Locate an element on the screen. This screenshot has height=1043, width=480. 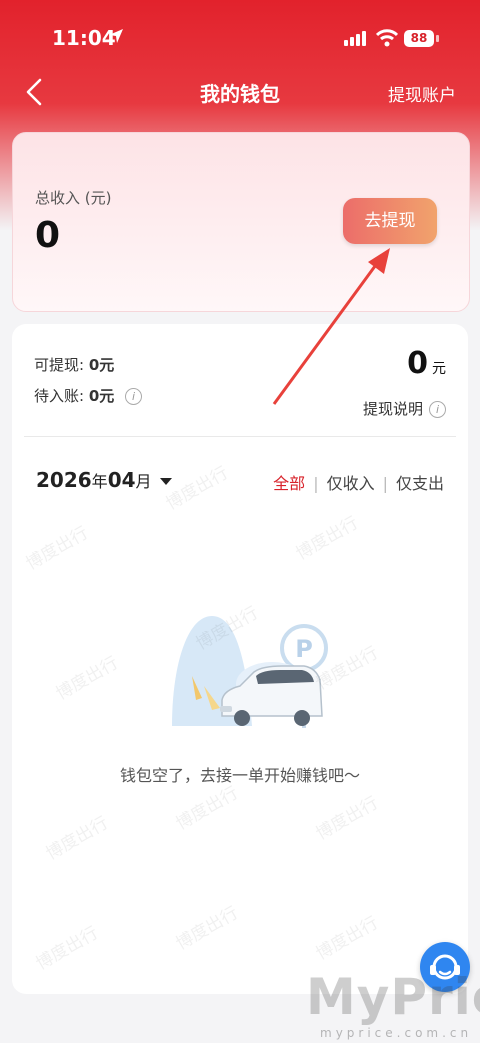
empty-state-message: 钱包空了，去接一单开始赚钱吧～ is located at coordinates (239, 775).